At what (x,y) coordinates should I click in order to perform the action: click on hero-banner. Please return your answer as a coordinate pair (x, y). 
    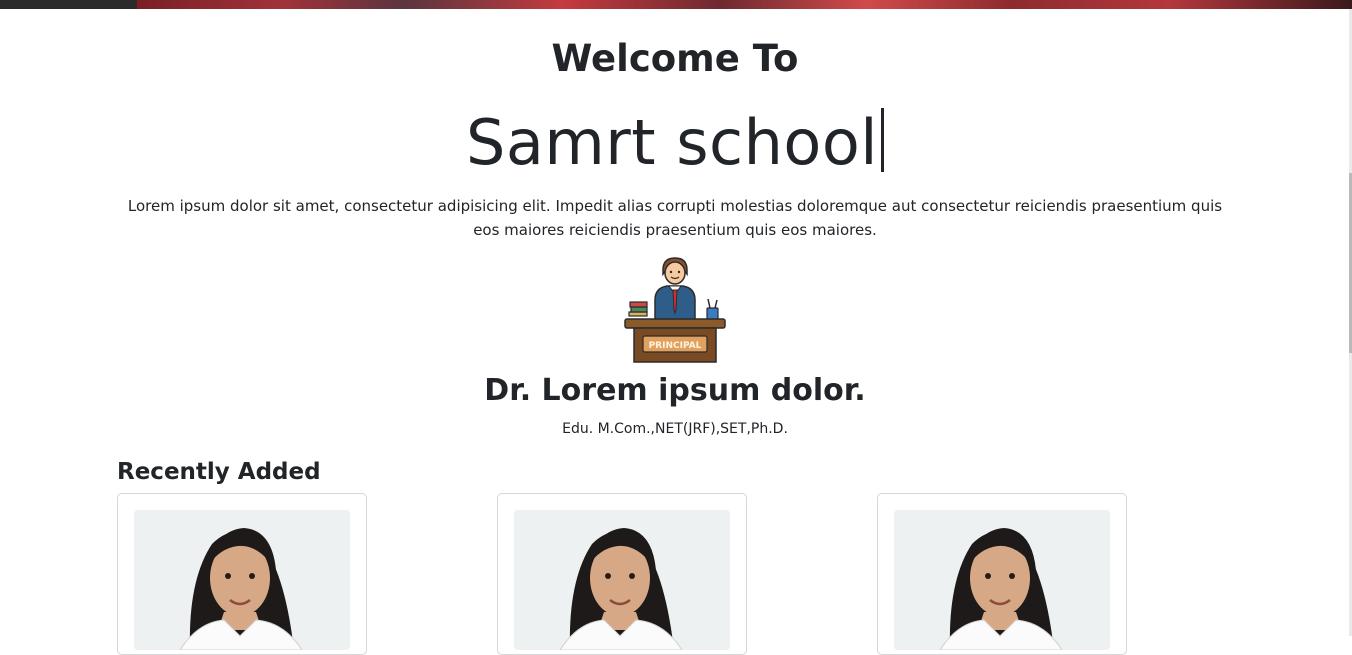
    Looking at the image, I should click on (676, 4).